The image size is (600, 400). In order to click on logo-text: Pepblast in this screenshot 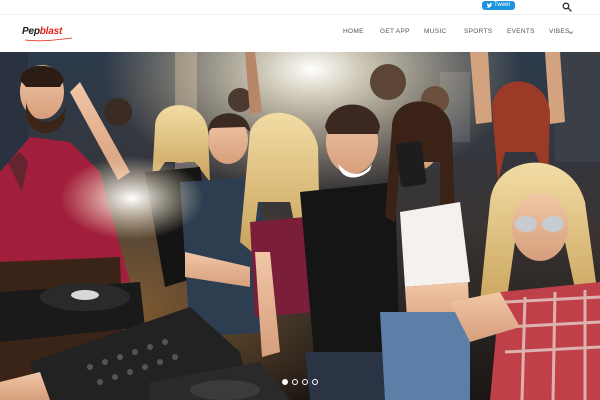, I will do `click(42, 31)`.